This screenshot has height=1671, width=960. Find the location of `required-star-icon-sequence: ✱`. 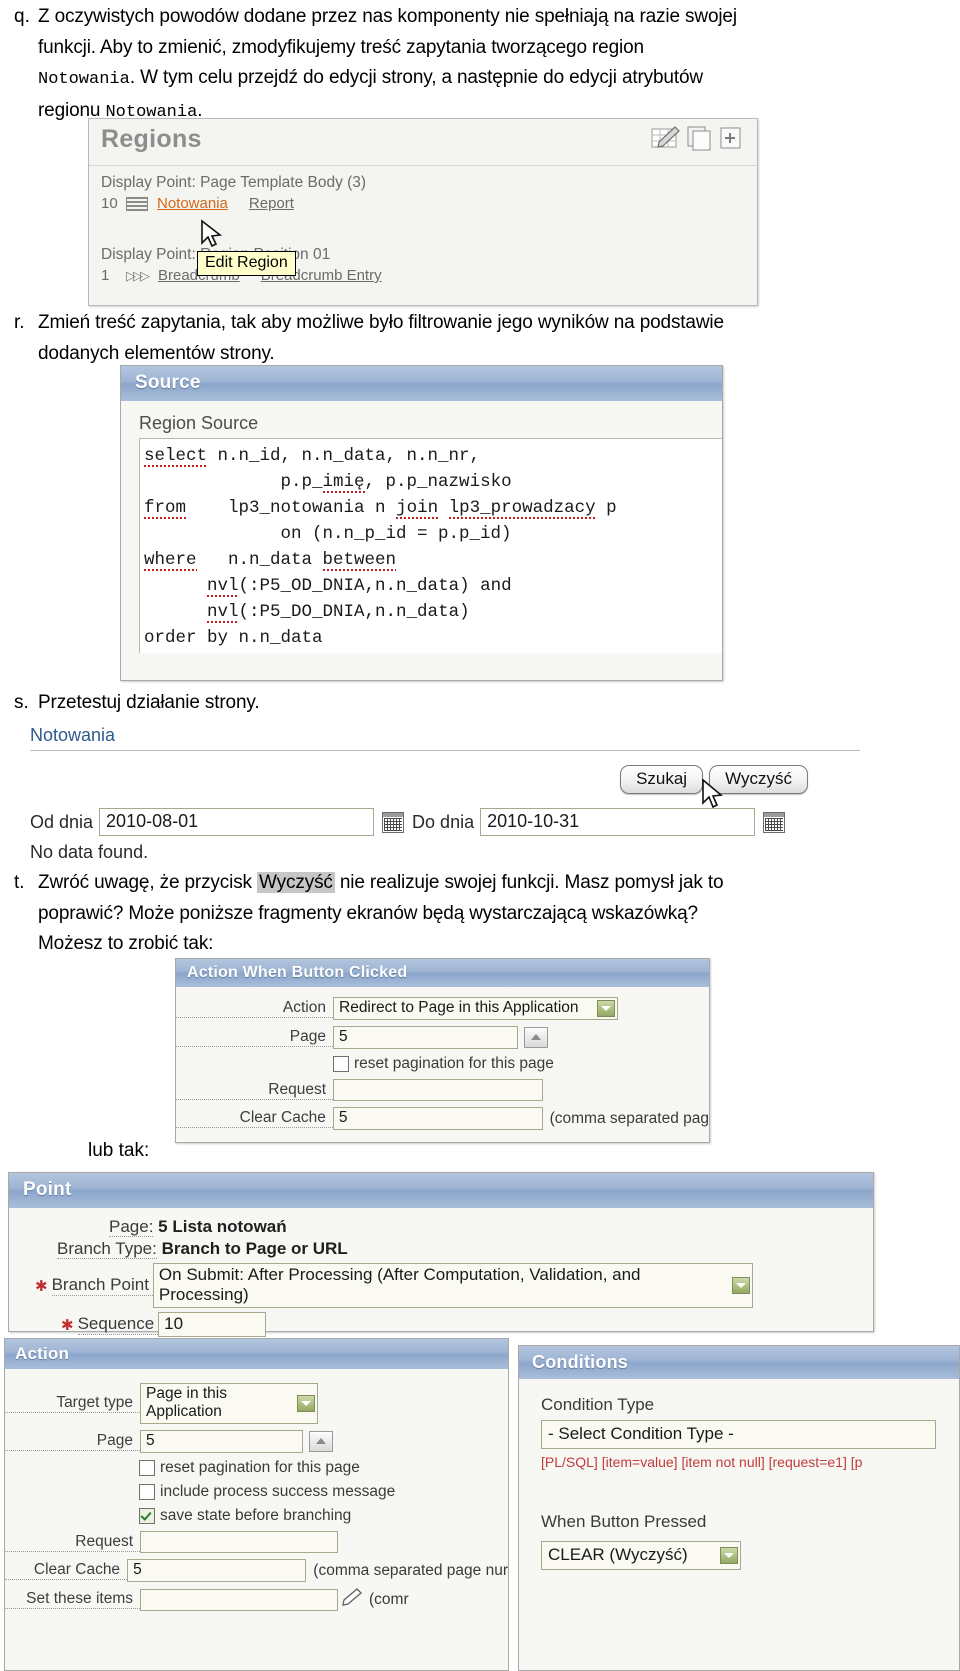

required-star-icon-sequence: ✱ is located at coordinates (67, 1325).